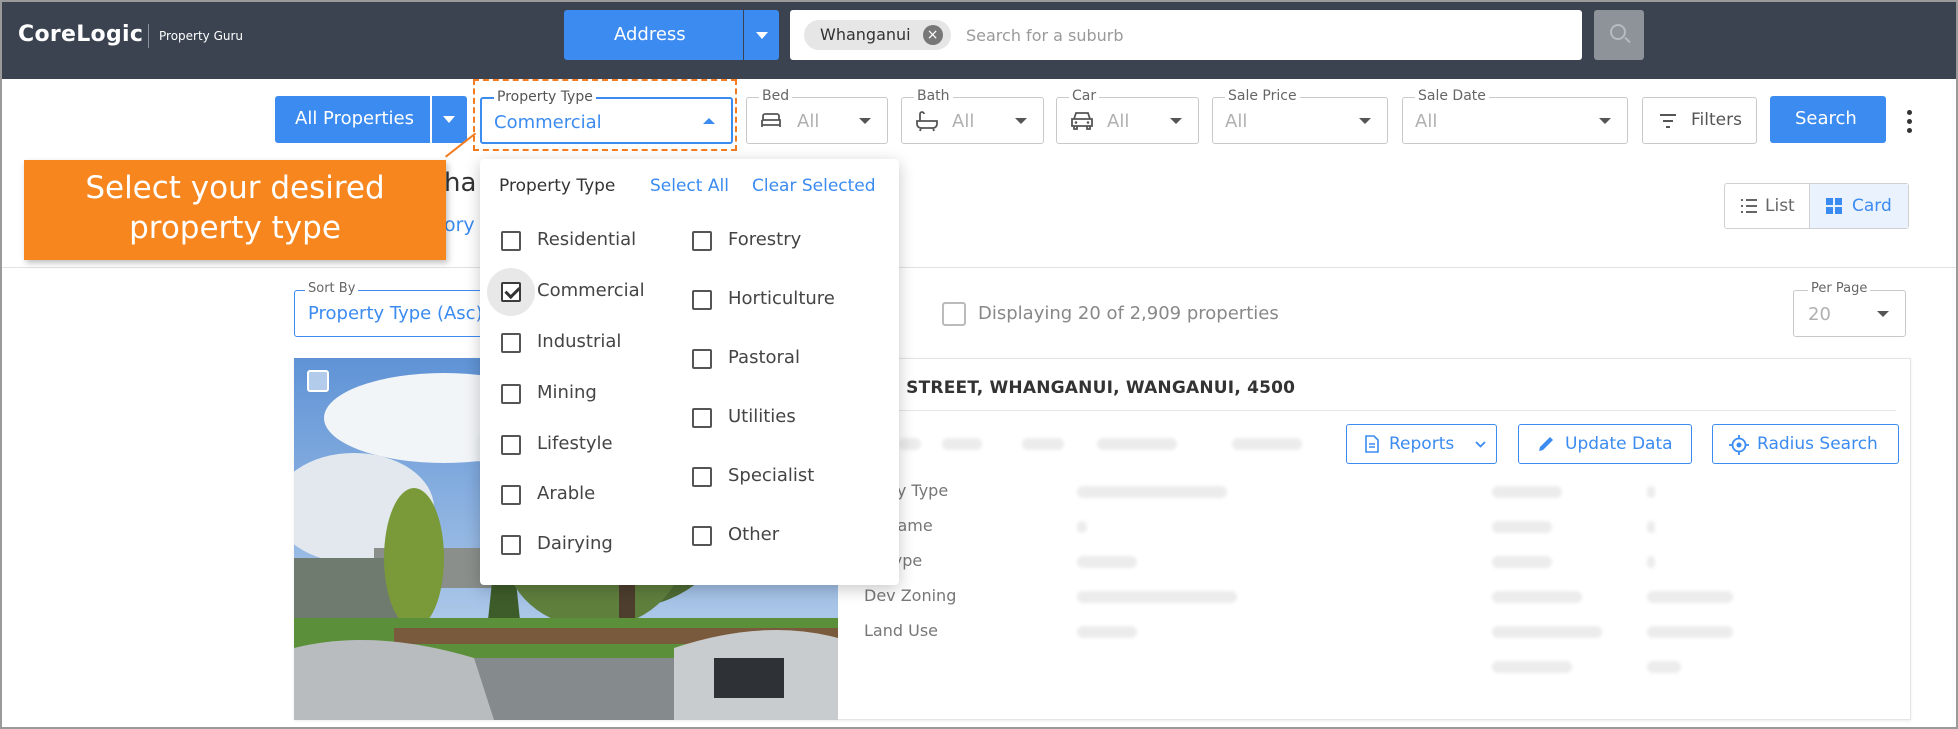 The height and width of the screenshot is (729, 1958). Describe the element at coordinates (575, 443) in the screenshot. I see `option-label: Lifestyle` at that location.